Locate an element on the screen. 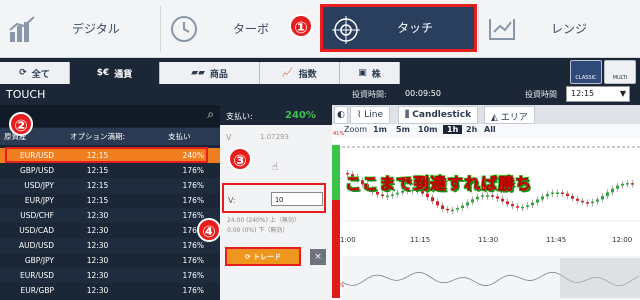 The image size is (640, 300). chevron-down-icon: ▼ is located at coordinates (622, 93).